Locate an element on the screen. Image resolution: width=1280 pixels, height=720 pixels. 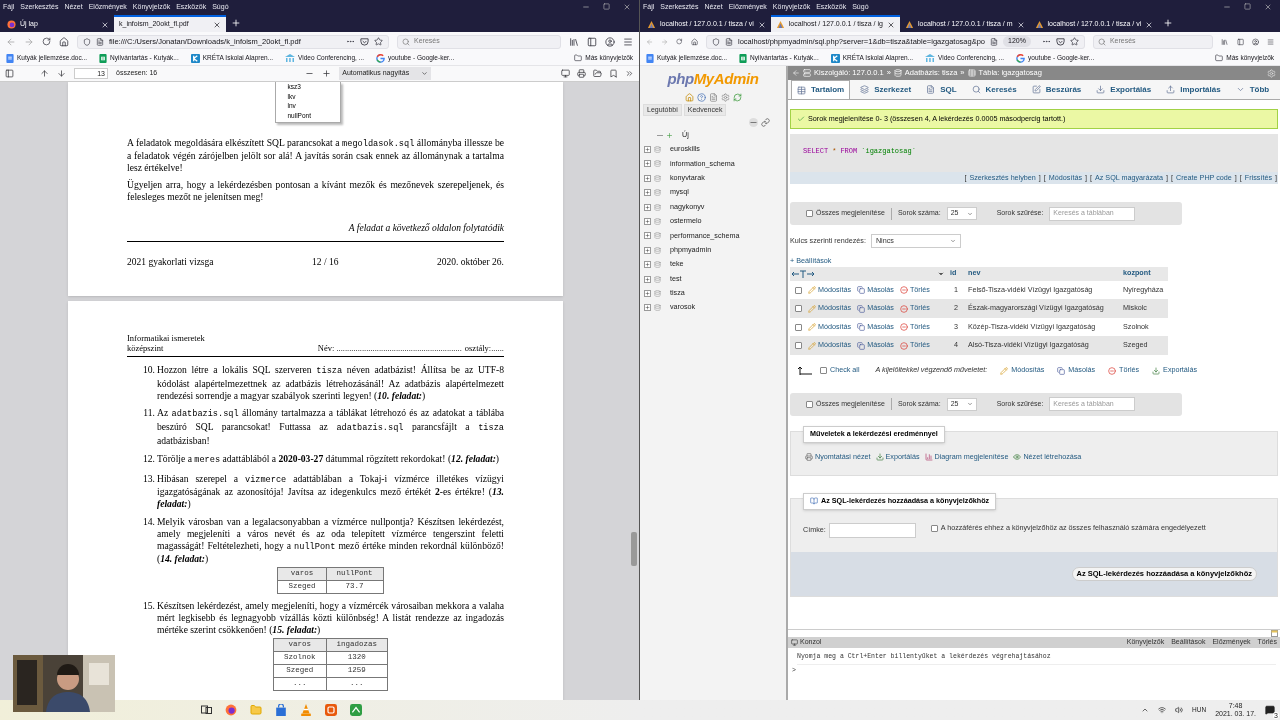
link-icon is located at coordinates (765, 122).